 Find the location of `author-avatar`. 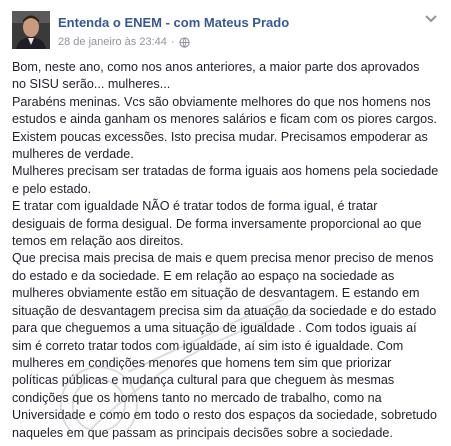

author-avatar is located at coordinates (31, 30).